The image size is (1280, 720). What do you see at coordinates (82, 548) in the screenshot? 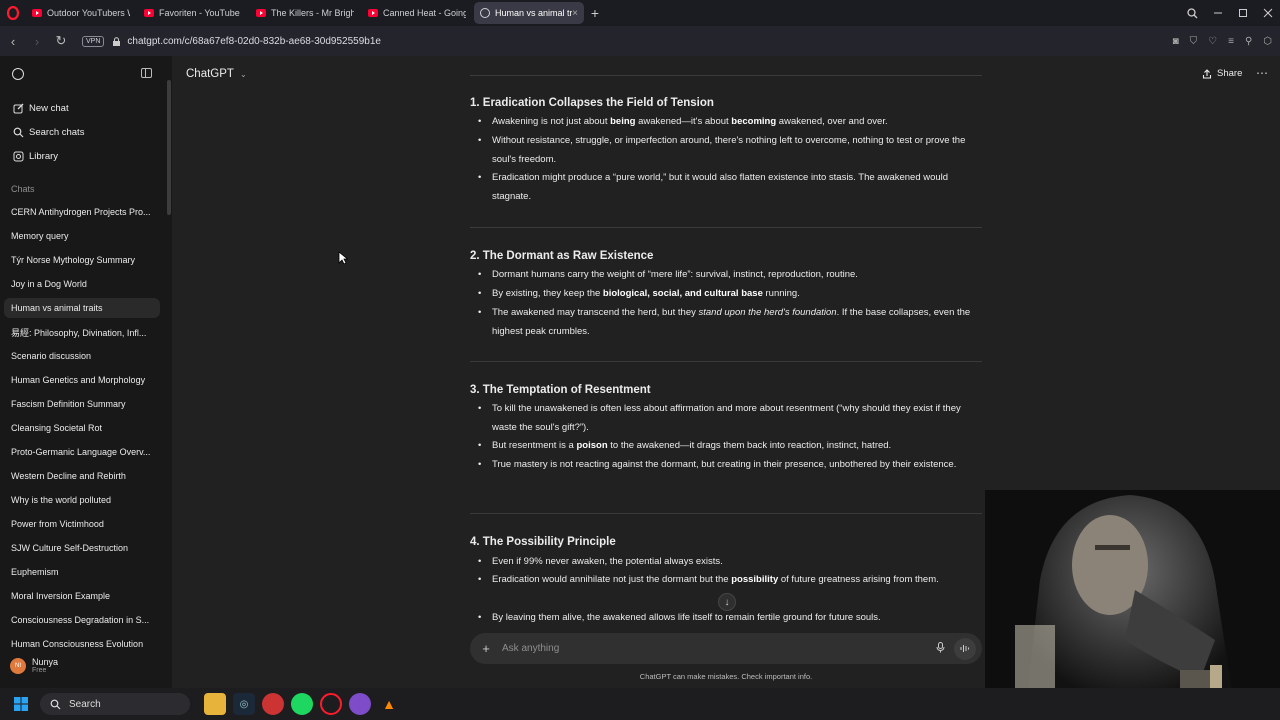
I see `sidebar-chat-item: SJW Culture Self-Destruction` at bounding box center [82, 548].